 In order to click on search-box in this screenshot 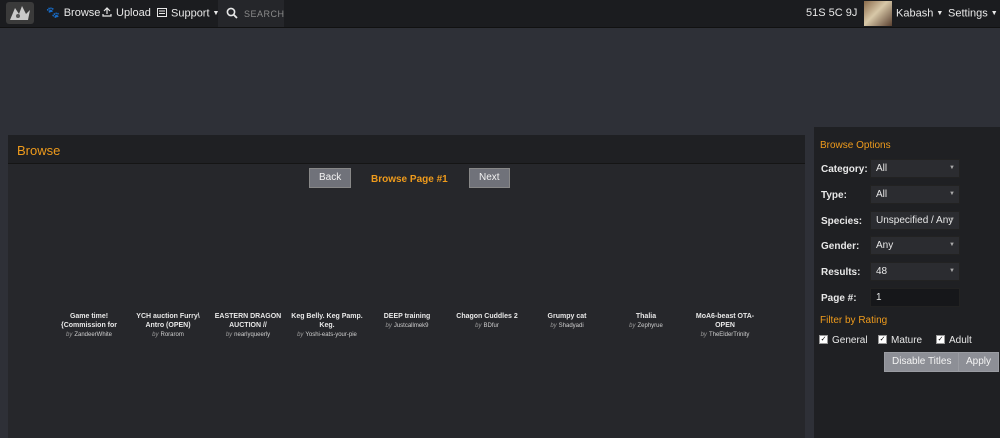, I will do `click(252, 13)`.